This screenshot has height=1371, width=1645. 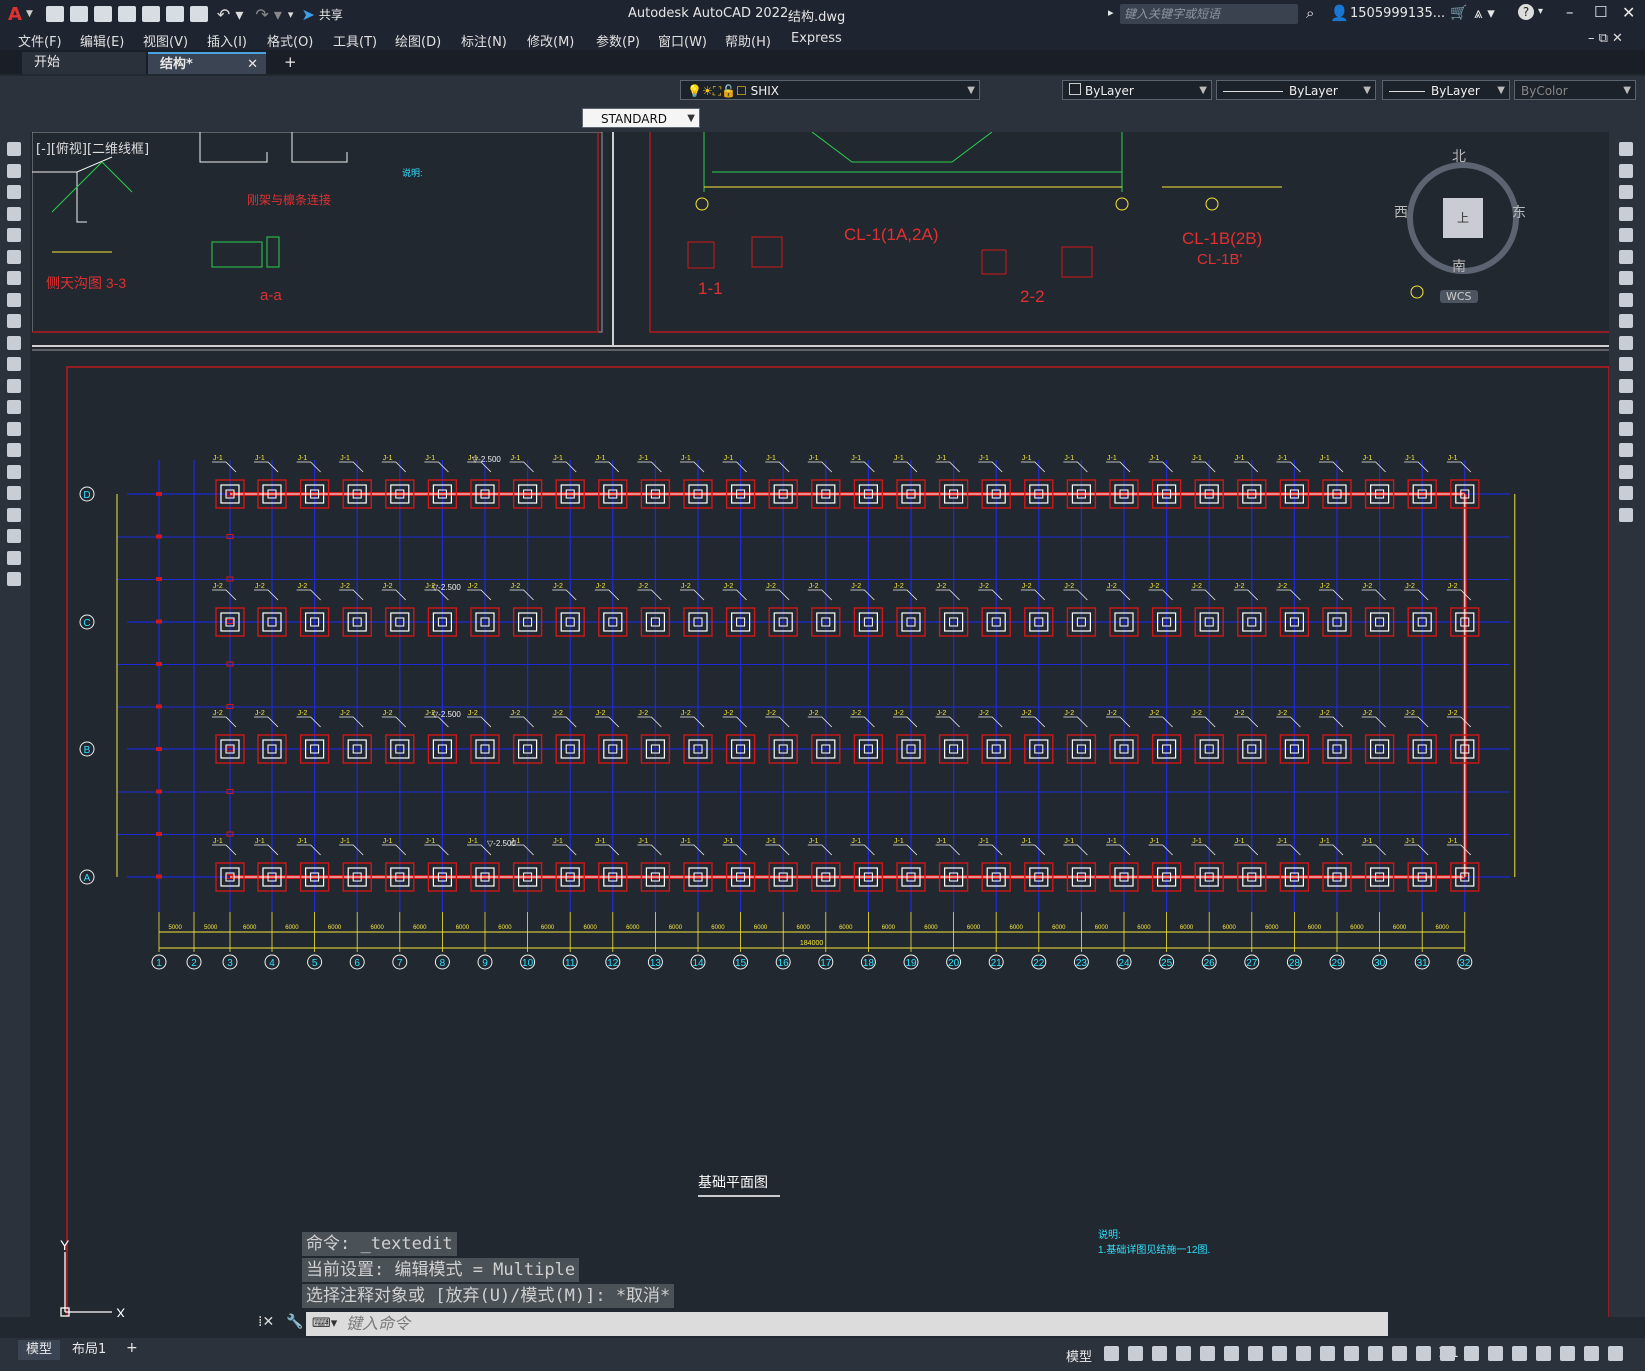 What do you see at coordinates (1626, 385) in the screenshot?
I see `modify-tool-12-icon` at bounding box center [1626, 385].